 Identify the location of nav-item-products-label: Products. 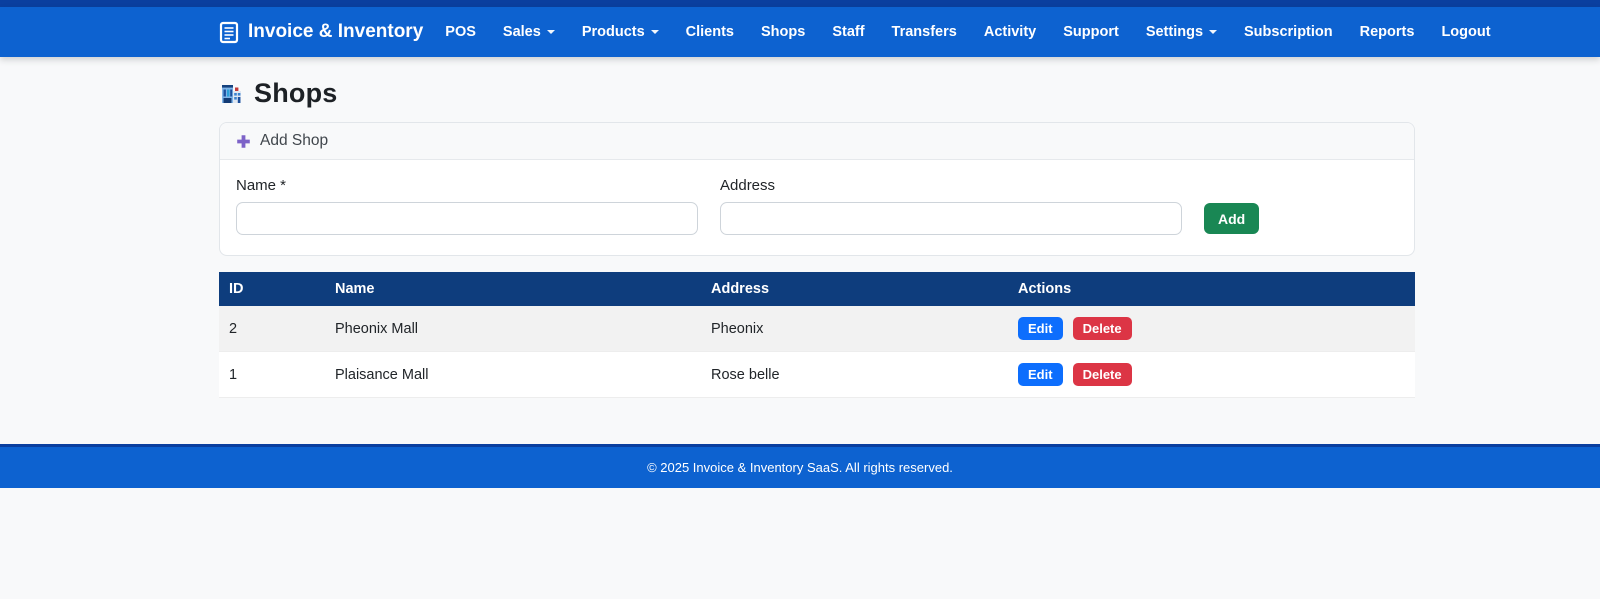
(613, 32).